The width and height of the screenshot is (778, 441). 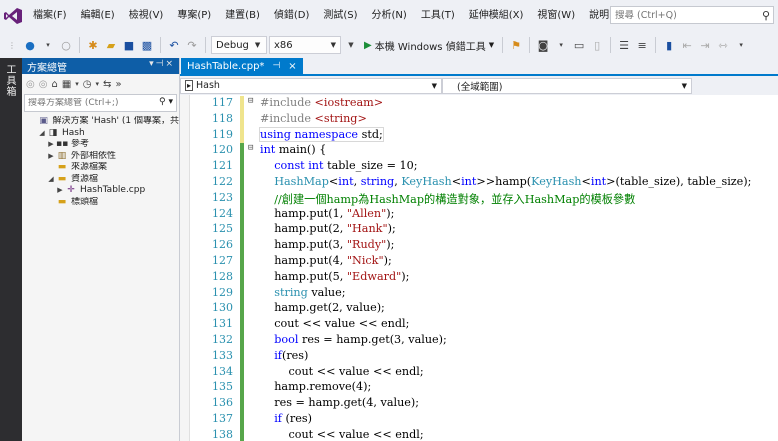 I want to click on platform-extra-dropdown-icon: ▼, so click(x=351, y=45).